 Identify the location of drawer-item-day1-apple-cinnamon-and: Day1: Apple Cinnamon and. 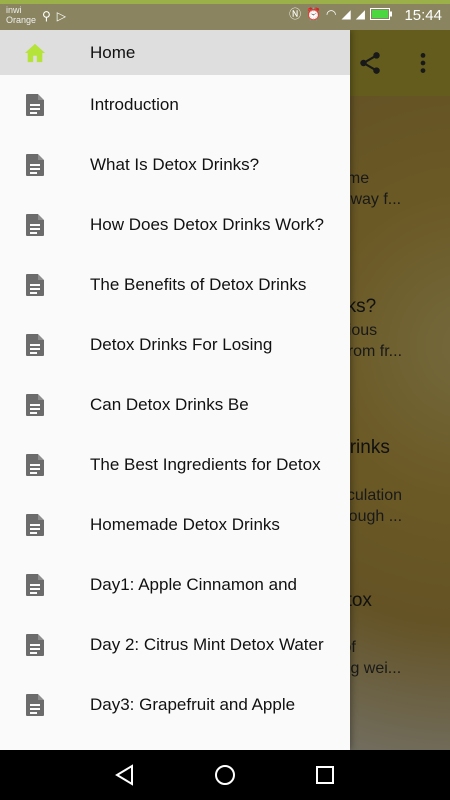
(175, 585).